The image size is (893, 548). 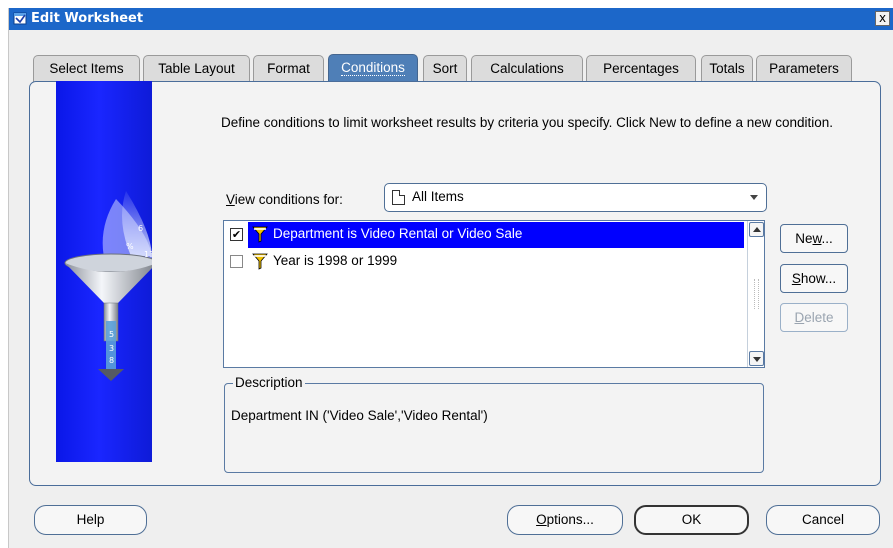 What do you see at coordinates (398, 197) in the screenshot?
I see `document-icon` at bounding box center [398, 197].